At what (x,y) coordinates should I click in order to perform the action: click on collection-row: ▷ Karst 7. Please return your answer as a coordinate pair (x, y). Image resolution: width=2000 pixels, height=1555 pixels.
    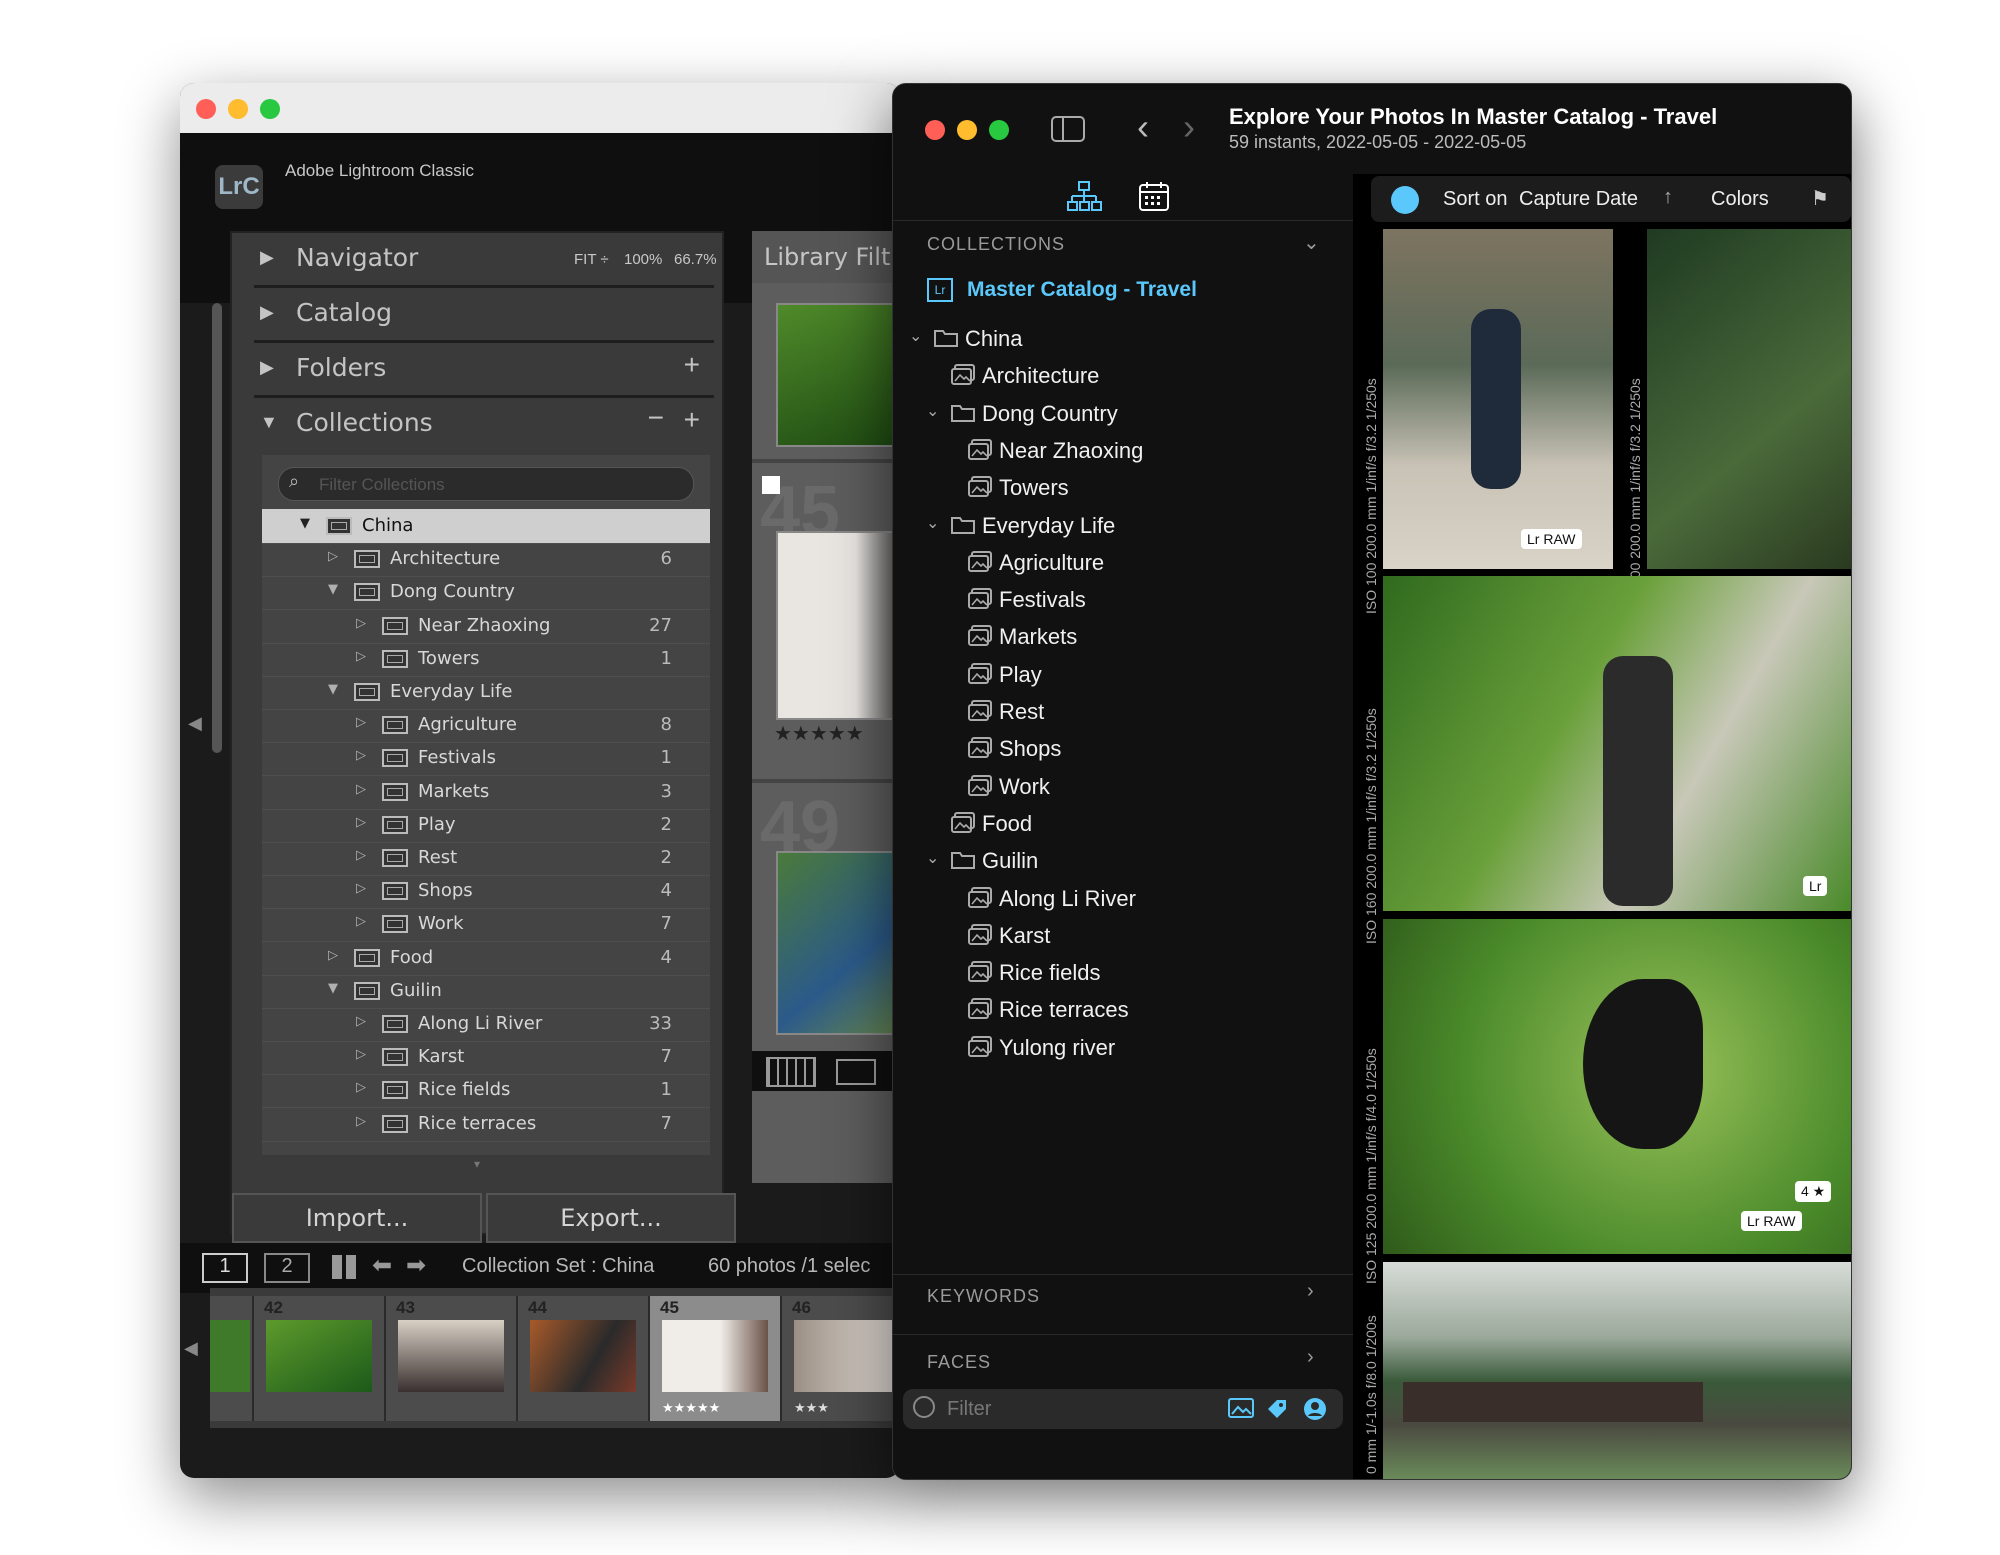
    Looking at the image, I should click on (486, 1058).